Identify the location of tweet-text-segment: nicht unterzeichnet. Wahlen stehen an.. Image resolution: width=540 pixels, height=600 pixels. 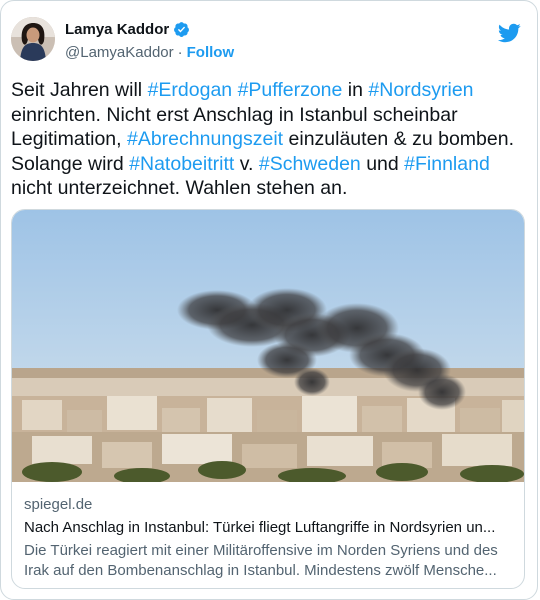
(179, 188).